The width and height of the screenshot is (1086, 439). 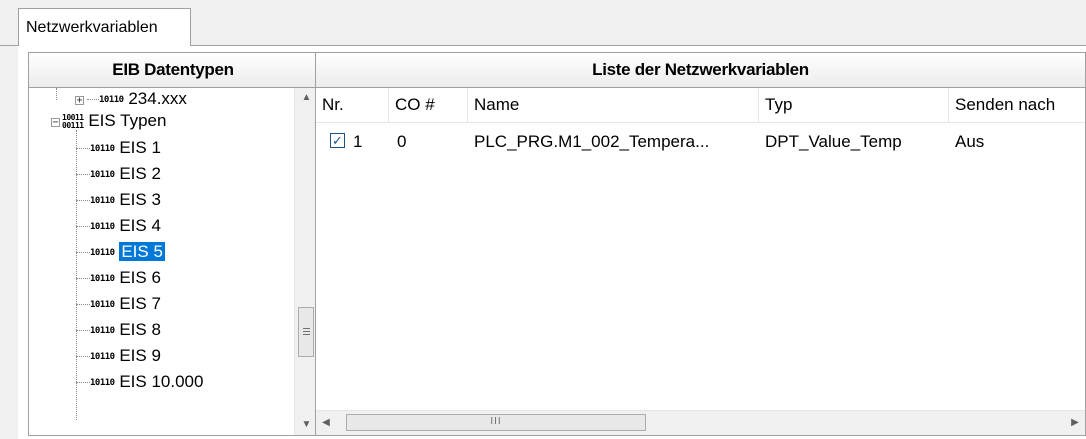 I want to click on row-checkbox: ✓, so click(x=337, y=140).